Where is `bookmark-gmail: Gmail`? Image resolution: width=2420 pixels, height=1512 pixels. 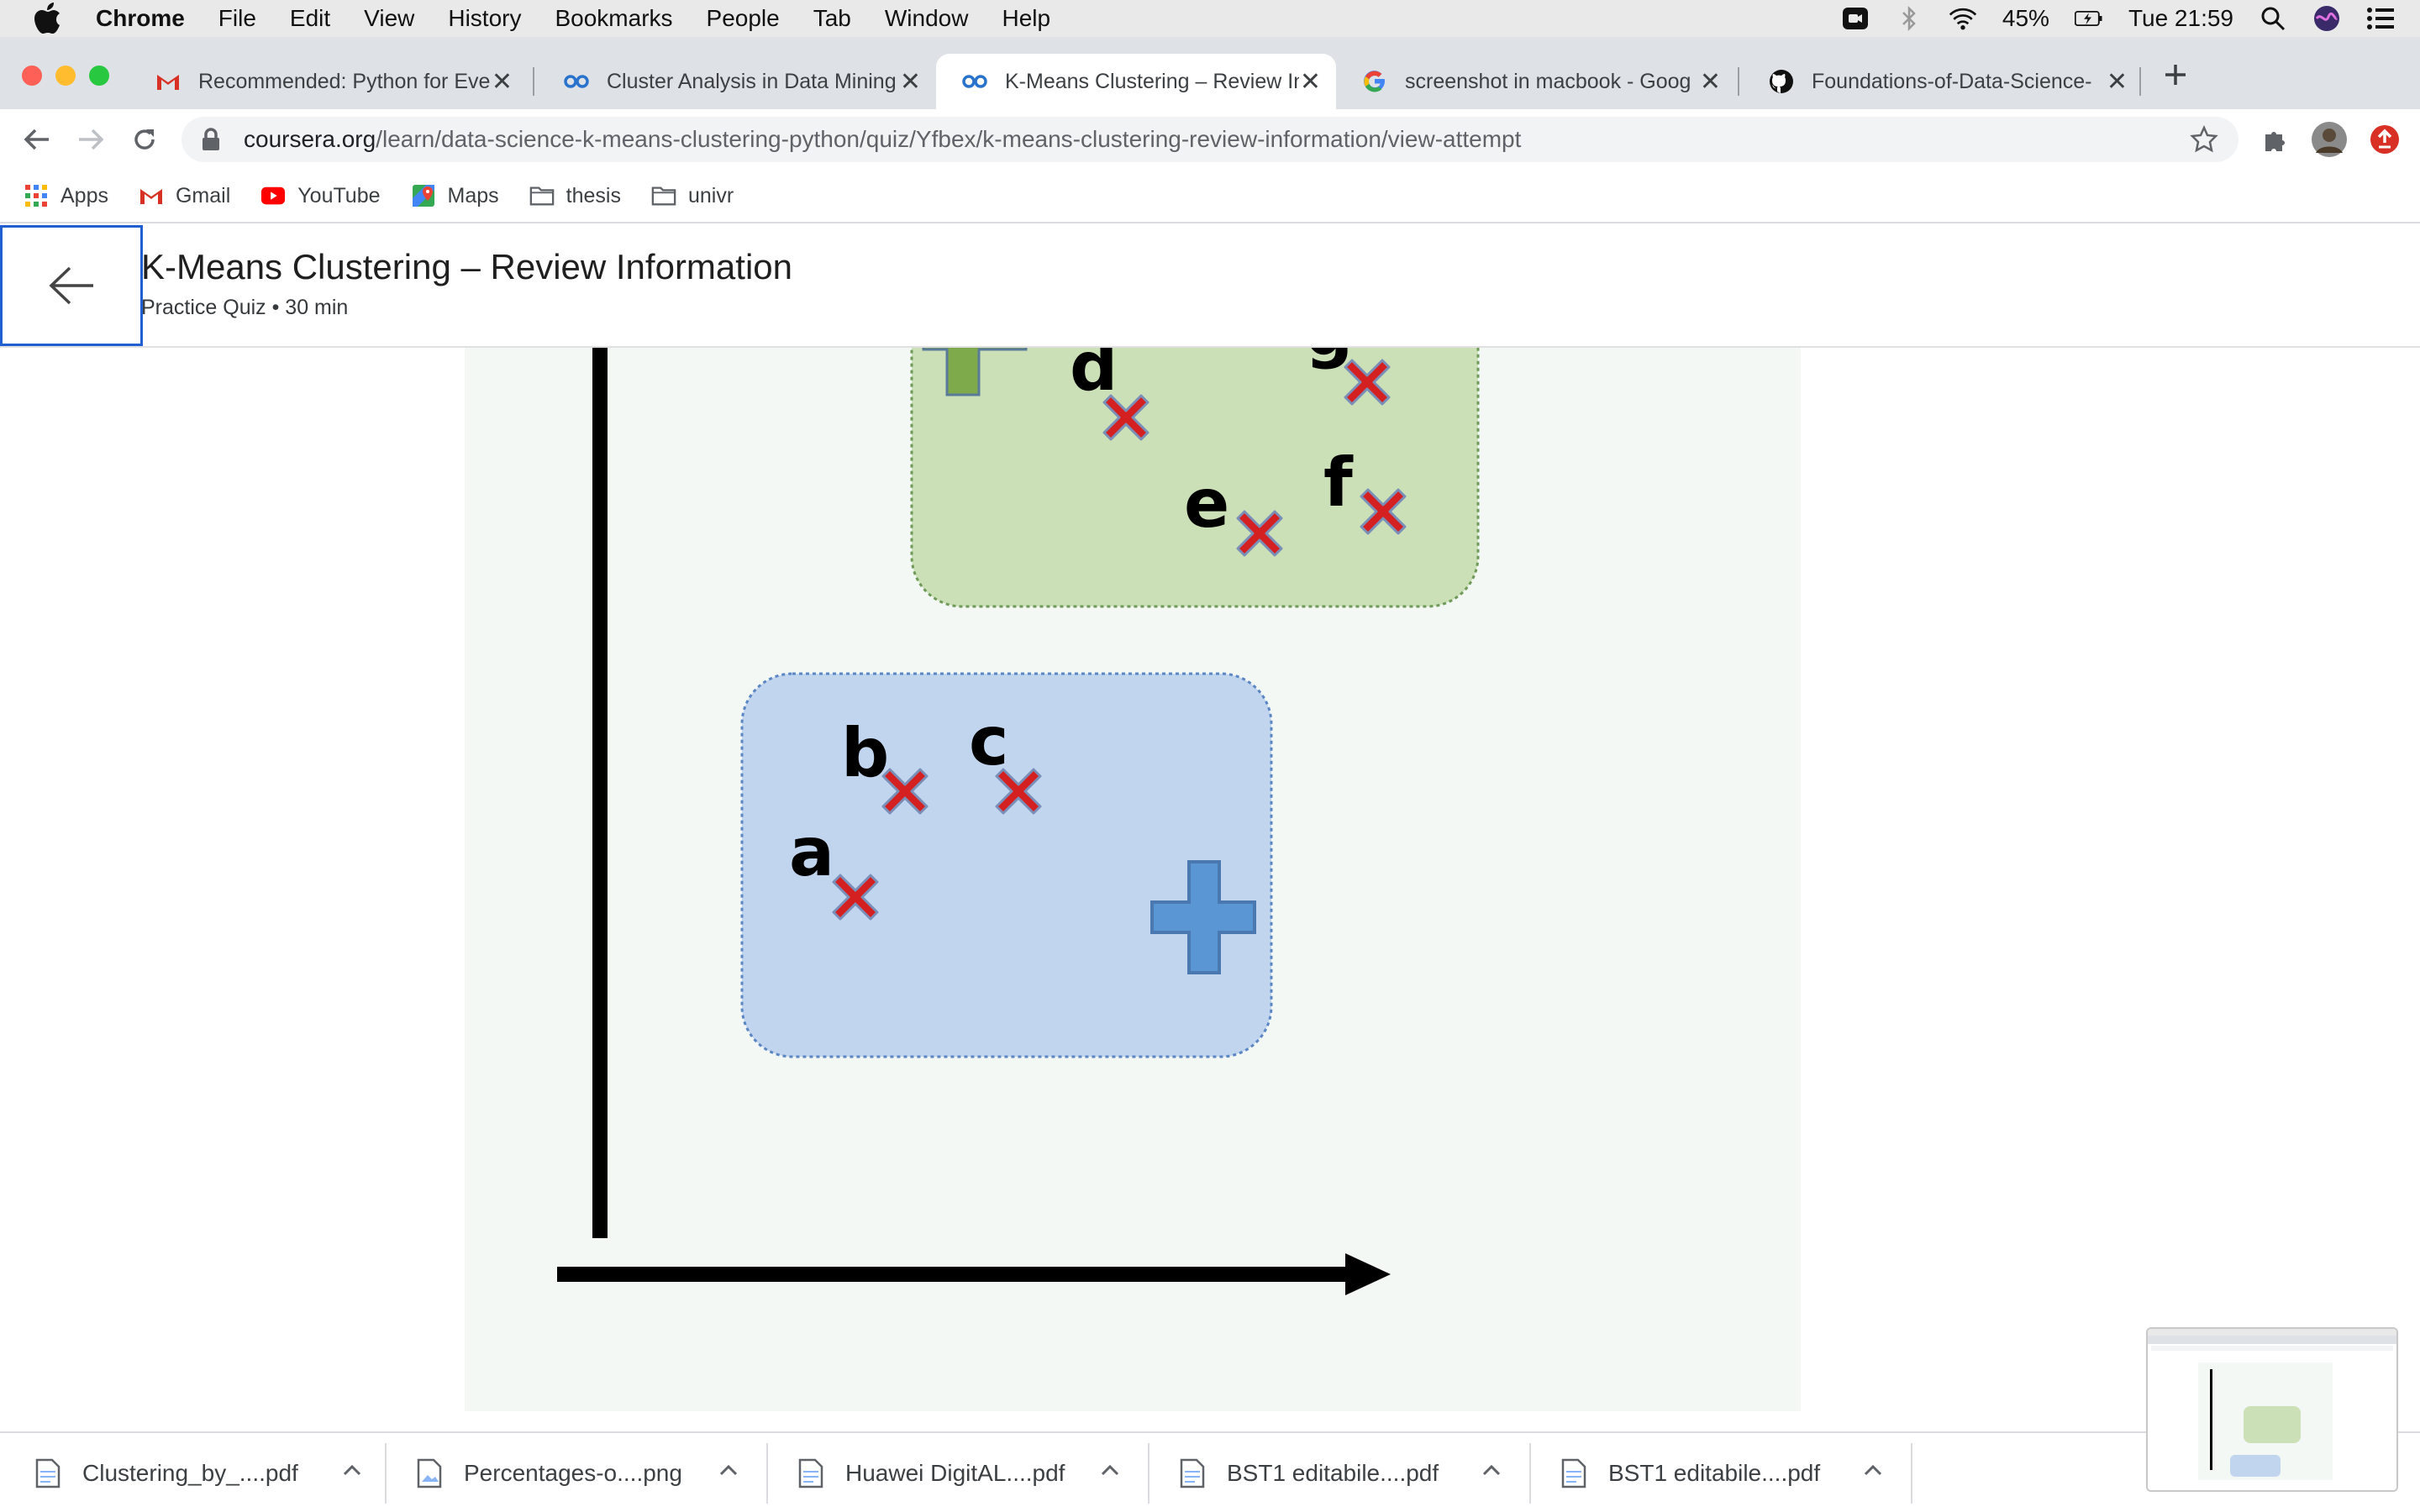
bookmark-gmail: Gmail is located at coordinates (184, 195).